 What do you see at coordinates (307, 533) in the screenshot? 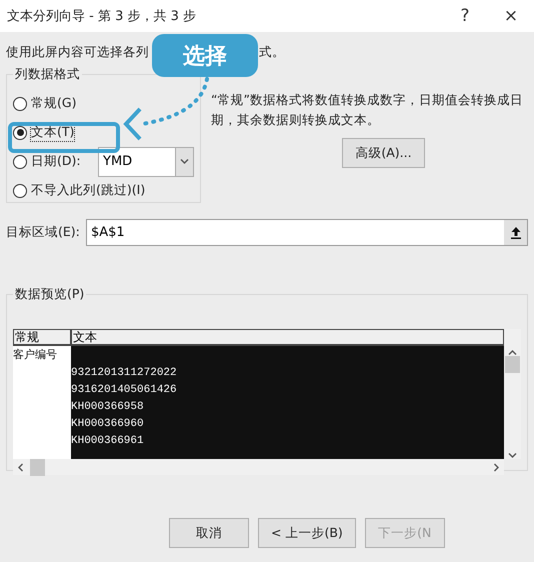
I see `dialog-button: < 上一步(B)` at bounding box center [307, 533].